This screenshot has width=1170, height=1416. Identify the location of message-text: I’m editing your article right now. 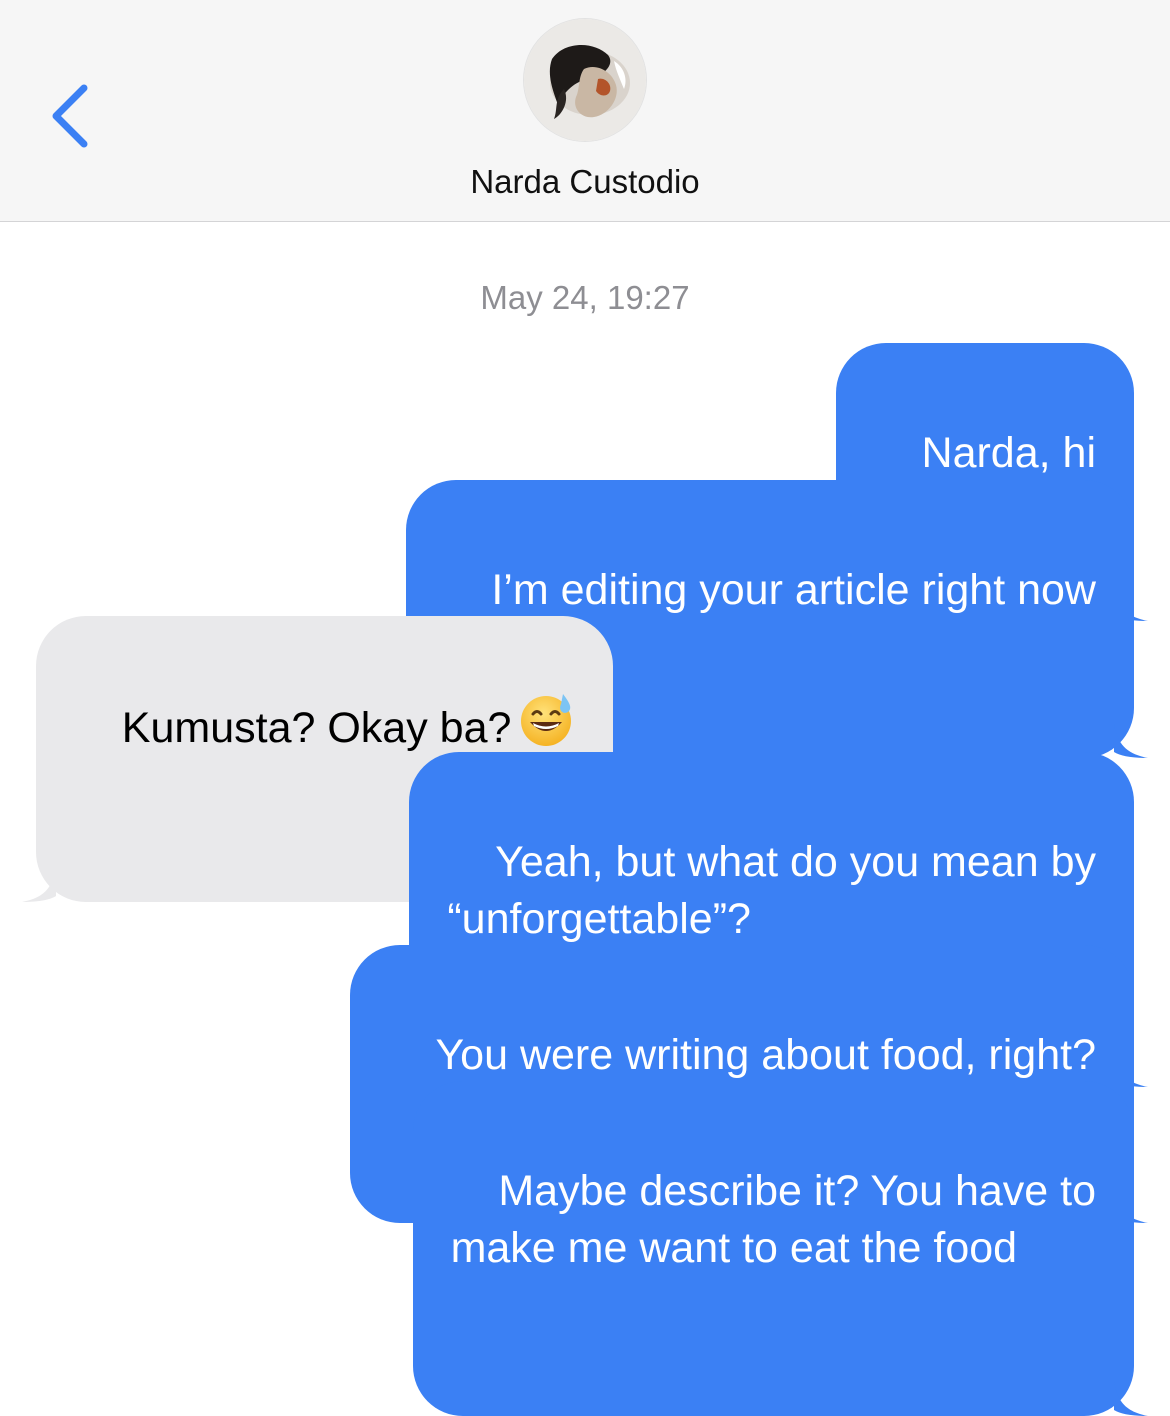
(793, 590).